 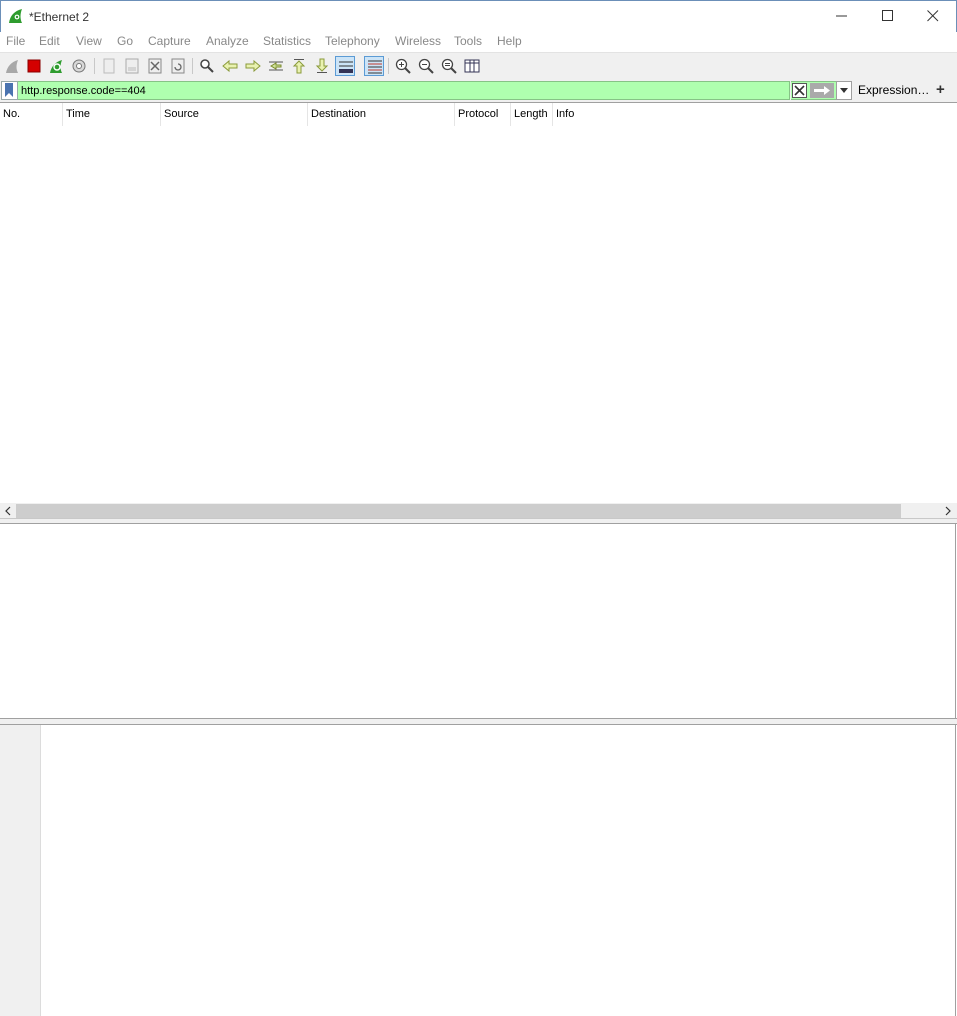 I want to click on display-filter-input, so click(x=404, y=90).